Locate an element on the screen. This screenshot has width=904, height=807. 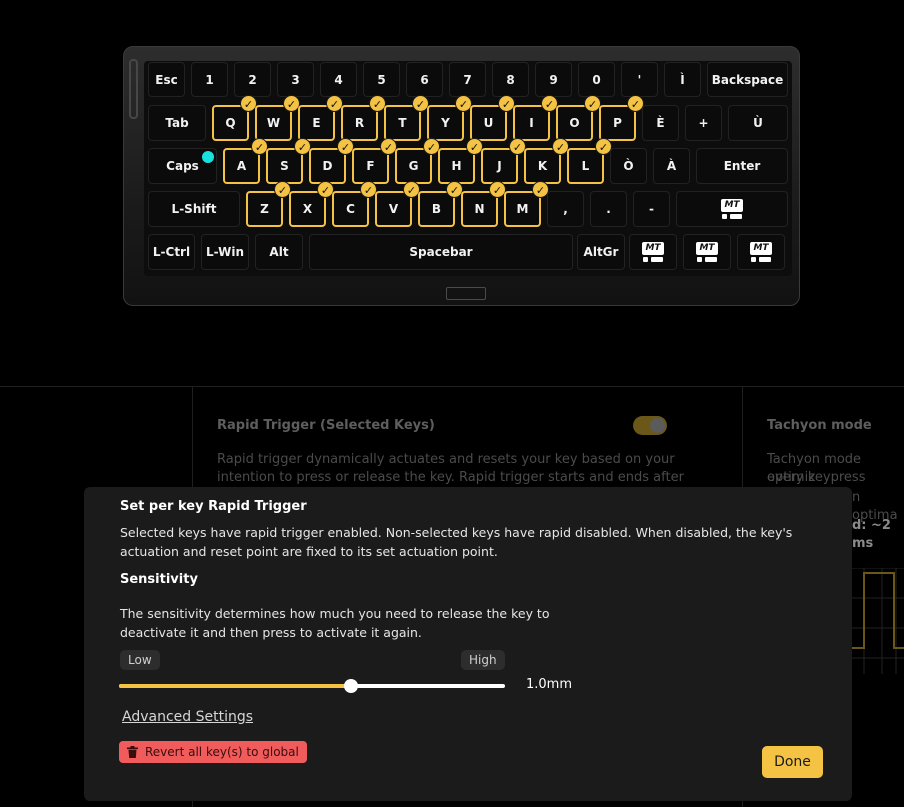
key-9: 9 is located at coordinates (553, 79).